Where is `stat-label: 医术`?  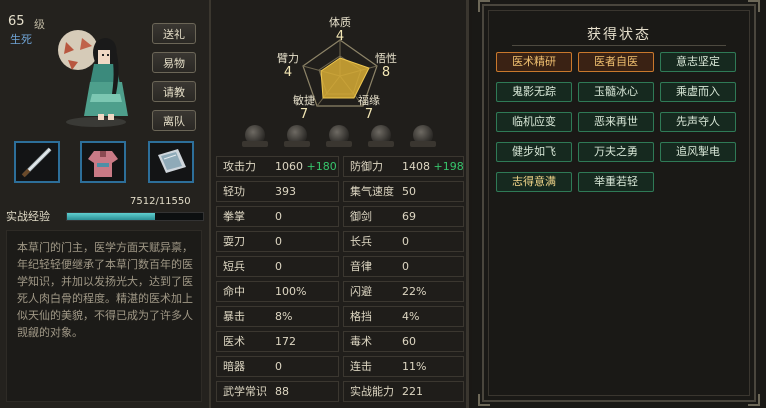
stat-label: 医术 is located at coordinates (234, 341).